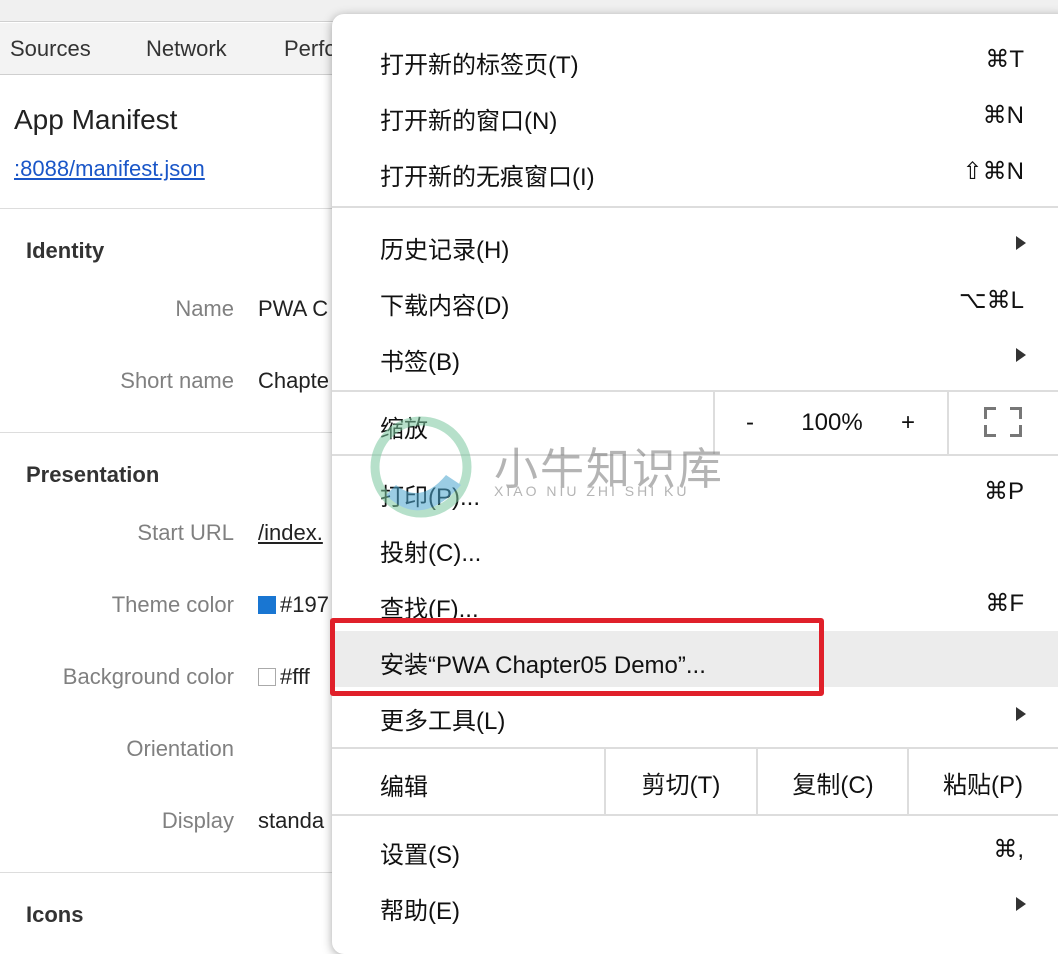 The height and width of the screenshot is (954, 1058). What do you see at coordinates (1003, 491) in the screenshot?
I see `shortcut: ⌘P` at bounding box center [1003, 491].